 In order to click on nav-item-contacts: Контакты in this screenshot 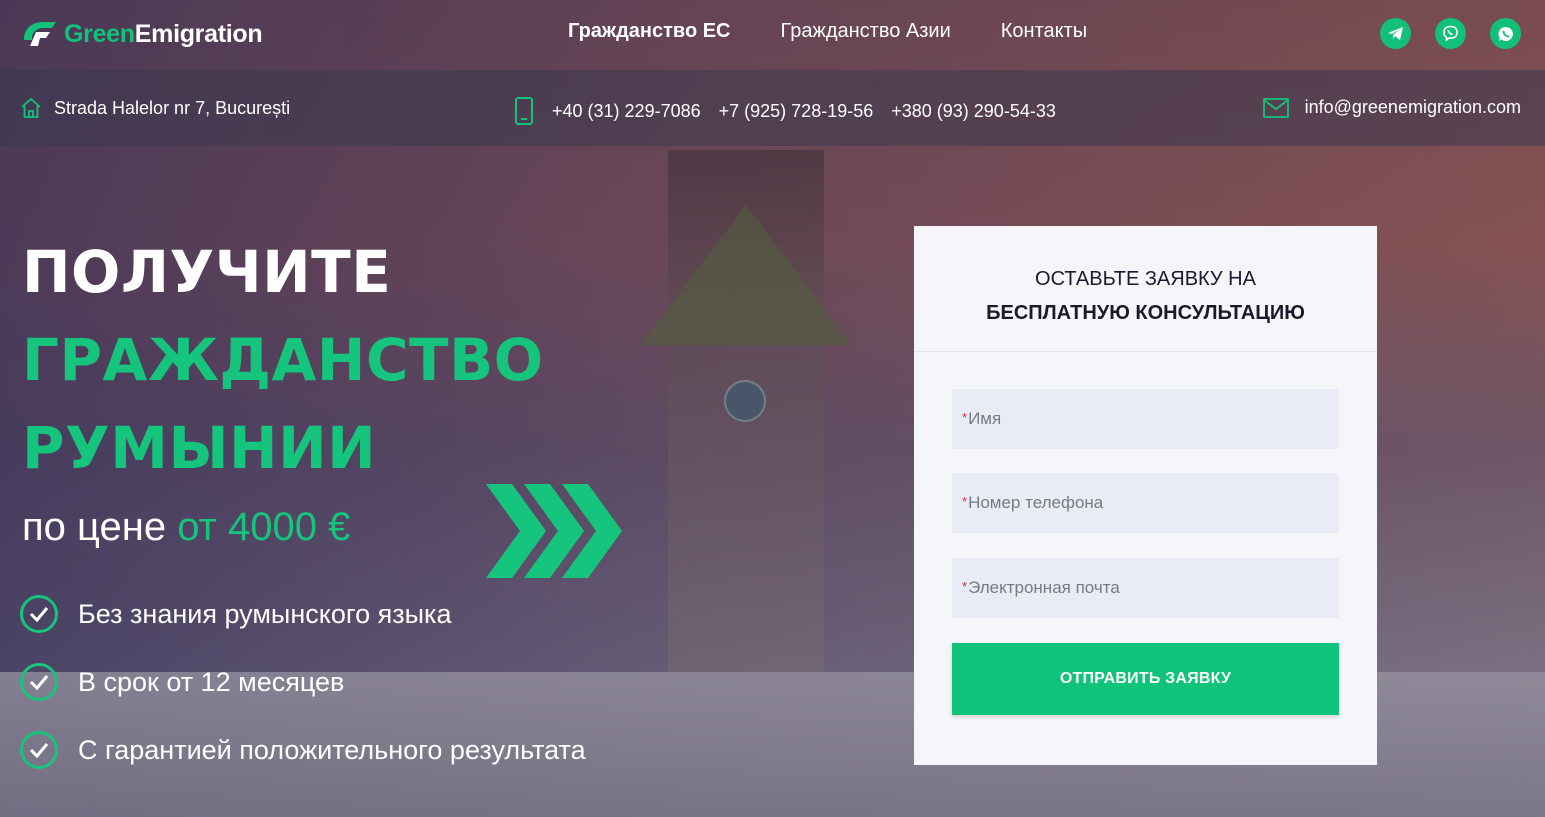, I will do `click(1044, 31)`.